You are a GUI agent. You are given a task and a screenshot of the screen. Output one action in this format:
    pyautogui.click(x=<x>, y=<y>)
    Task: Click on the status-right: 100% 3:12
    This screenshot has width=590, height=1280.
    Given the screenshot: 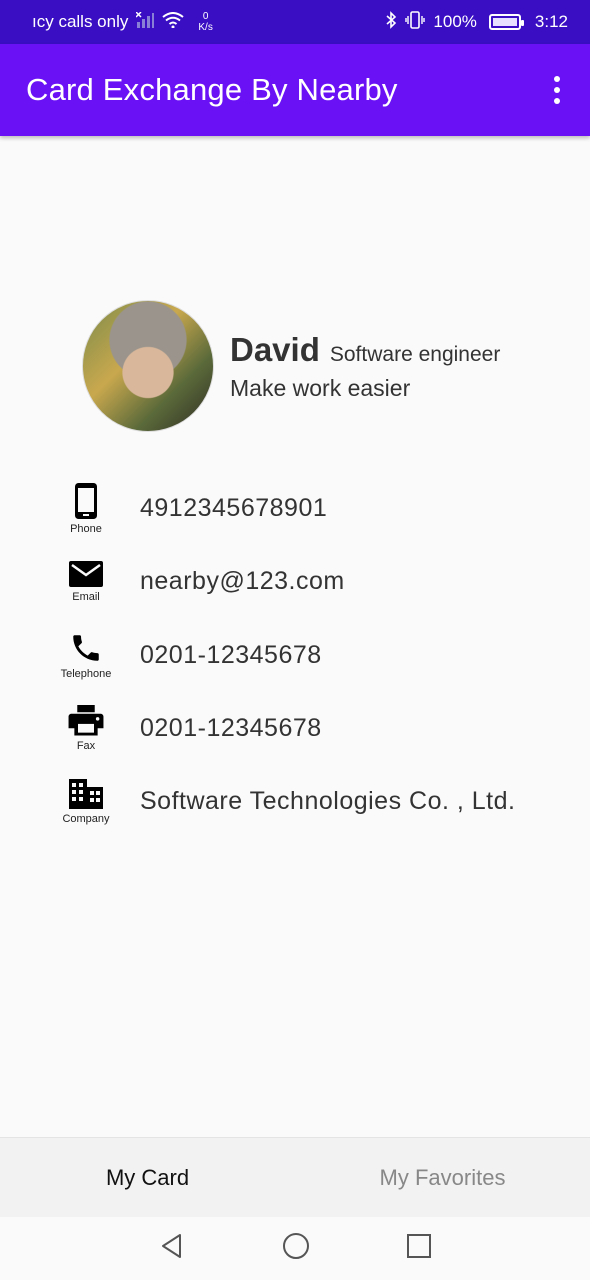 What is the action you would take?
    pyautogui.click(x=476, y=22)
    